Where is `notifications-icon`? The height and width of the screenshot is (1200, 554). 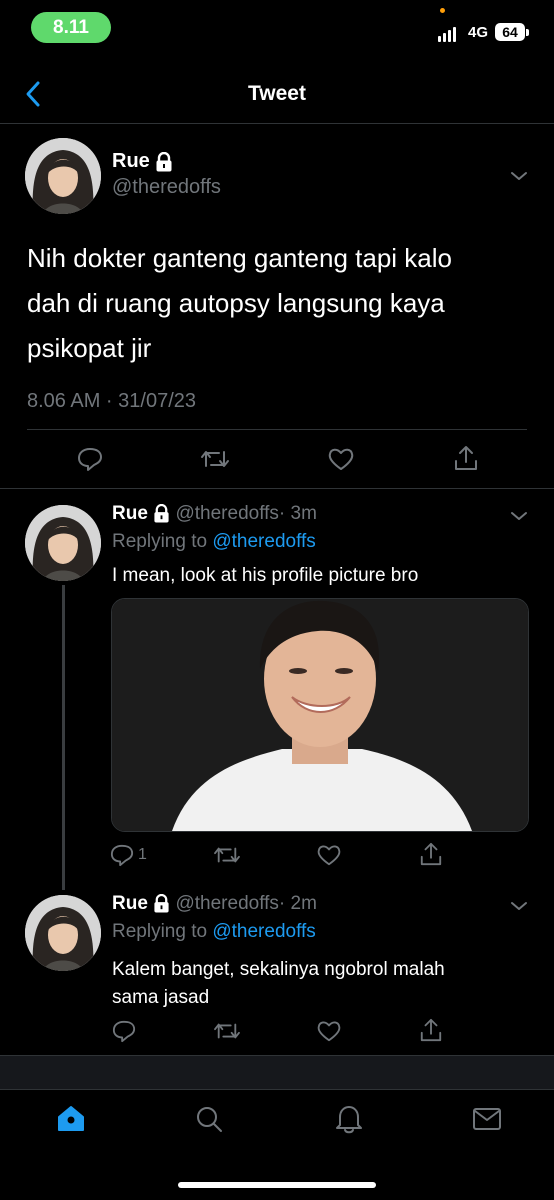 notifications-icon is located at coordinates (349, 1119).